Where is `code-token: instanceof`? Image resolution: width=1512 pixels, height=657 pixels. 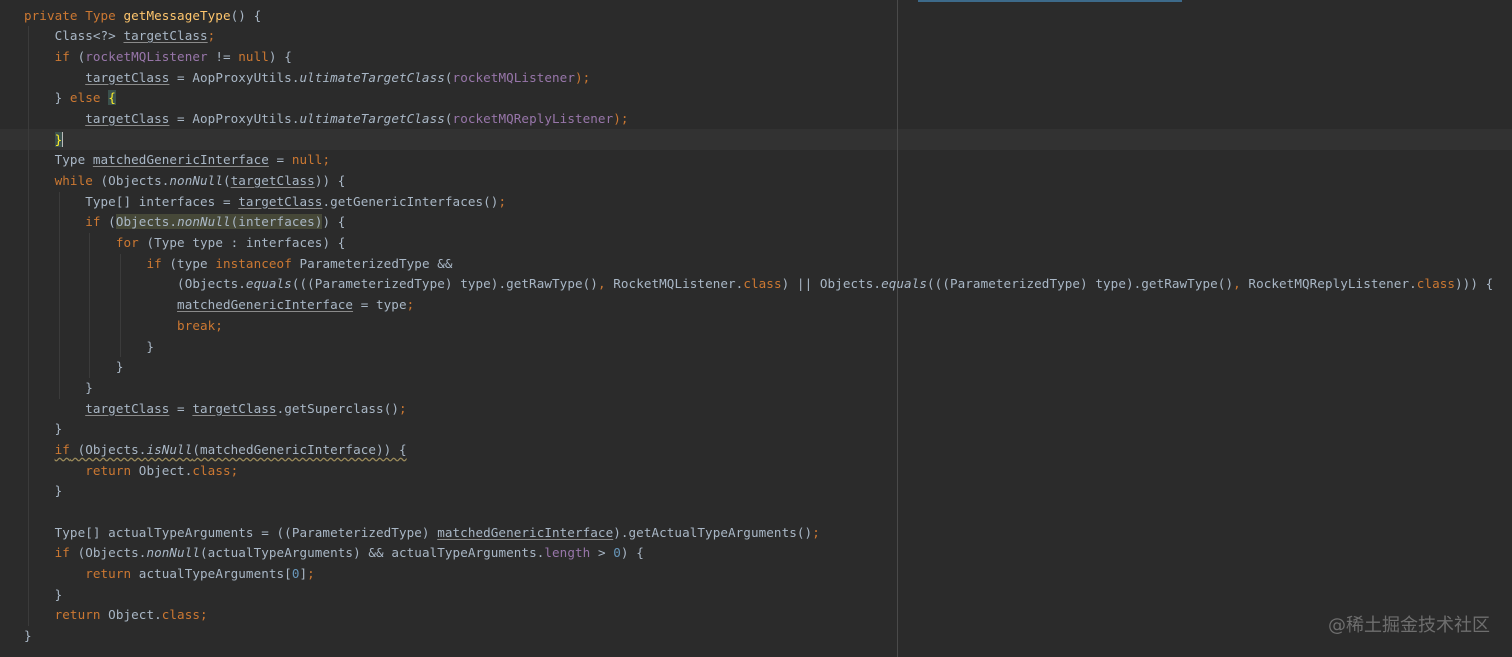 code-token: instanceof is located at coordinates (253, 263).